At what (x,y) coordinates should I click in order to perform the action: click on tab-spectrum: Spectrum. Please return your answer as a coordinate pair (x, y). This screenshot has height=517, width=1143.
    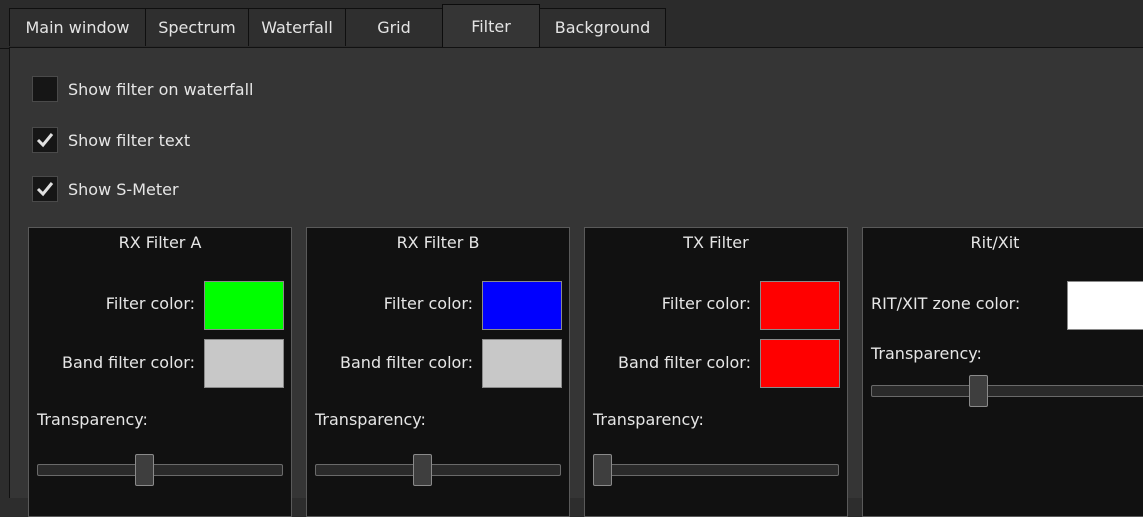
    Looking at the image, I should click on (197, 27).